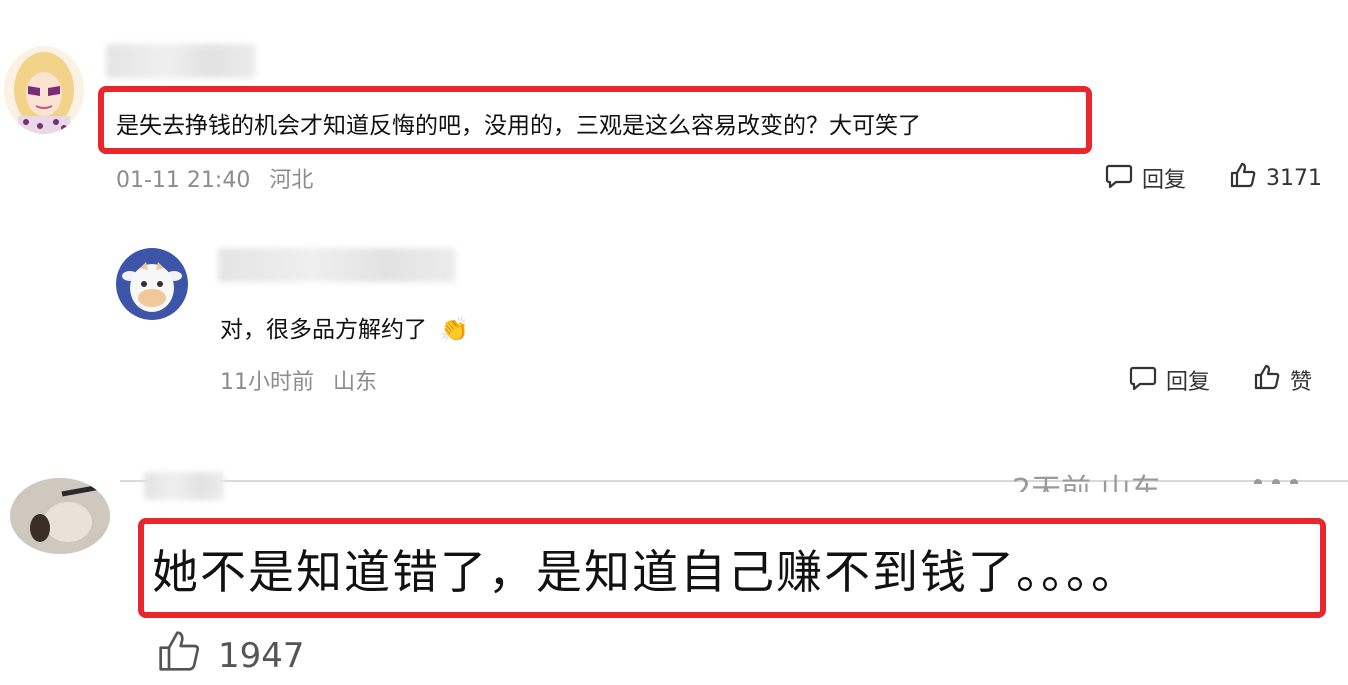  Describe the element at coordinates (645, 572) in the screenshot. I see `comment-text: 她不是知道错了，是知道自己赚不到钱了。。。。` at that location.